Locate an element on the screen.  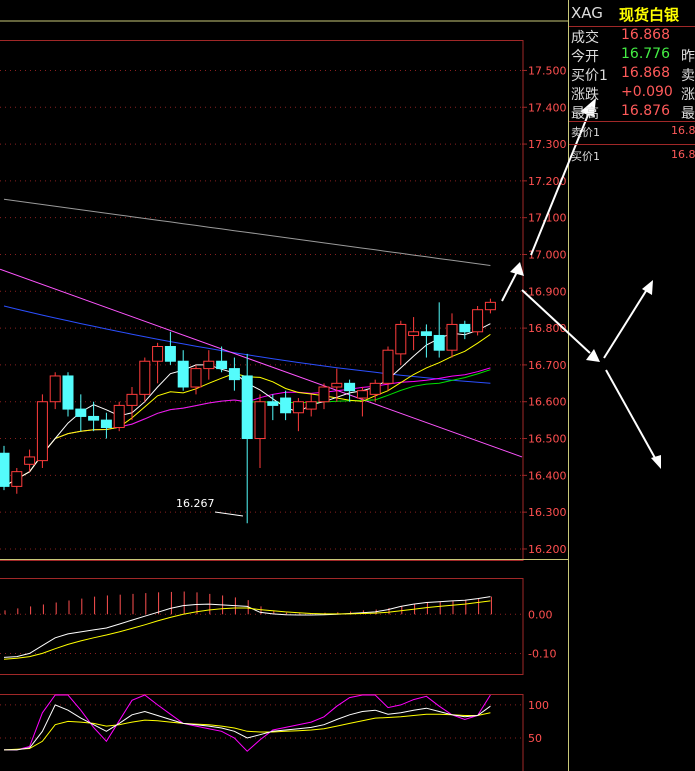
price-tick-label: 16.200 is located at coordinates (547, 549).